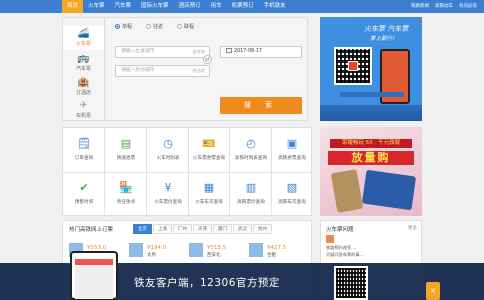  I want to click on service-refund: ▤ 快速退票, so click(126, 150).